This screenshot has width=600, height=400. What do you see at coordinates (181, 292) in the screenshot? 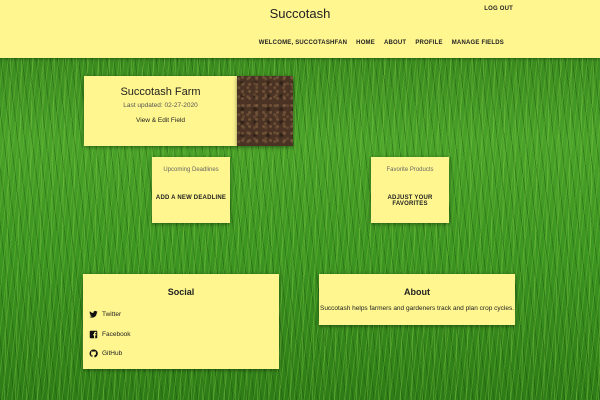
I see `social-title: Social` at bounding box center [181, 292].